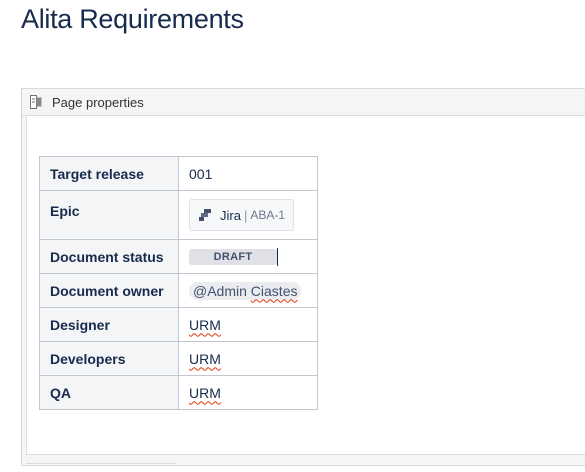  Describe the element at coordinates (277, 256) in the screenshot. I see `text-cursor` at that location.